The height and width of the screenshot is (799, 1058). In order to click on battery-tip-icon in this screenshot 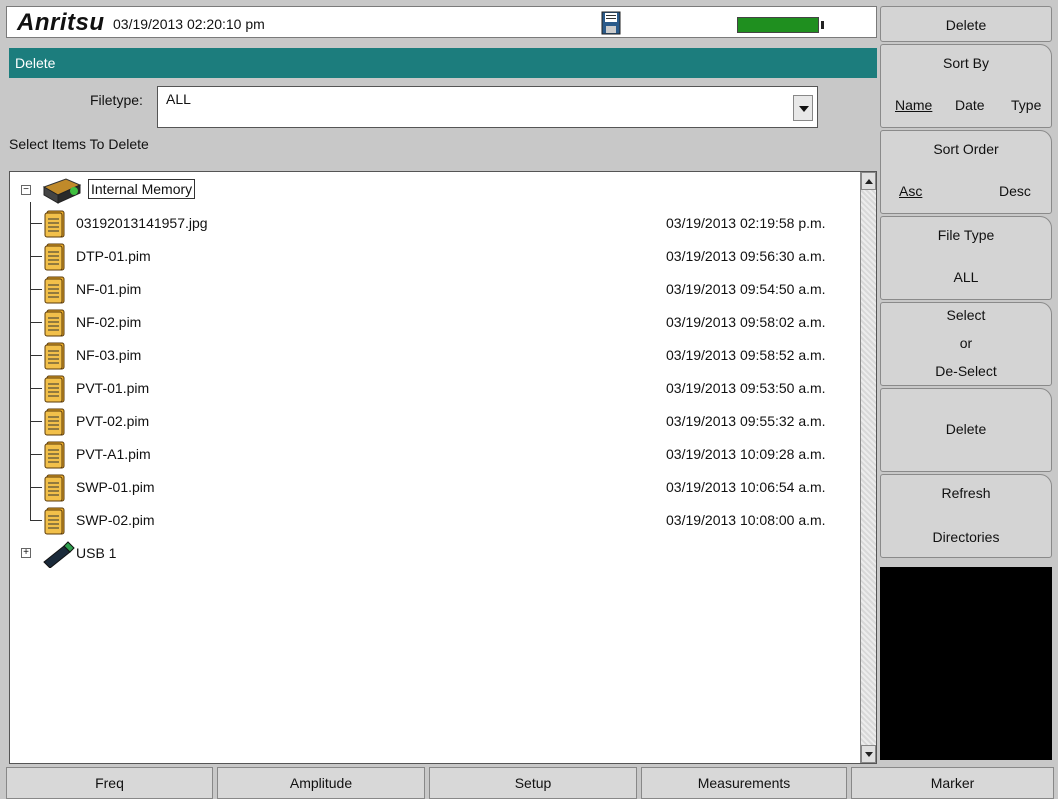, I will do `click(822, 25)`.